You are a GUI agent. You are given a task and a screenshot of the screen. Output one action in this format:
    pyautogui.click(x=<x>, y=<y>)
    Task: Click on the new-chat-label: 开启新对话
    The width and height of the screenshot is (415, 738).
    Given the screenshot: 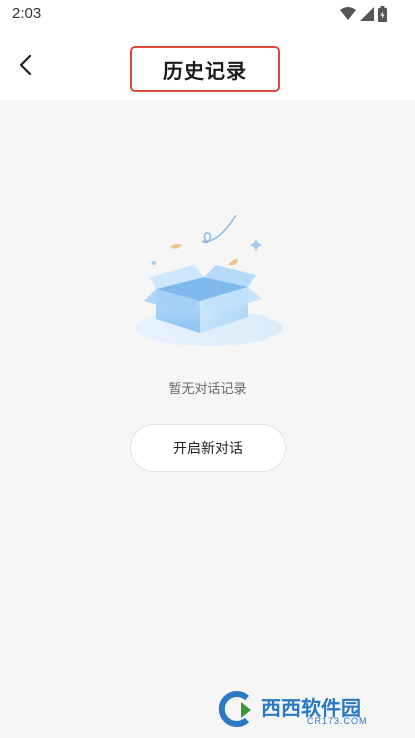 What is the action you would take?
    pyautogui.click(x=208, y=449)
    